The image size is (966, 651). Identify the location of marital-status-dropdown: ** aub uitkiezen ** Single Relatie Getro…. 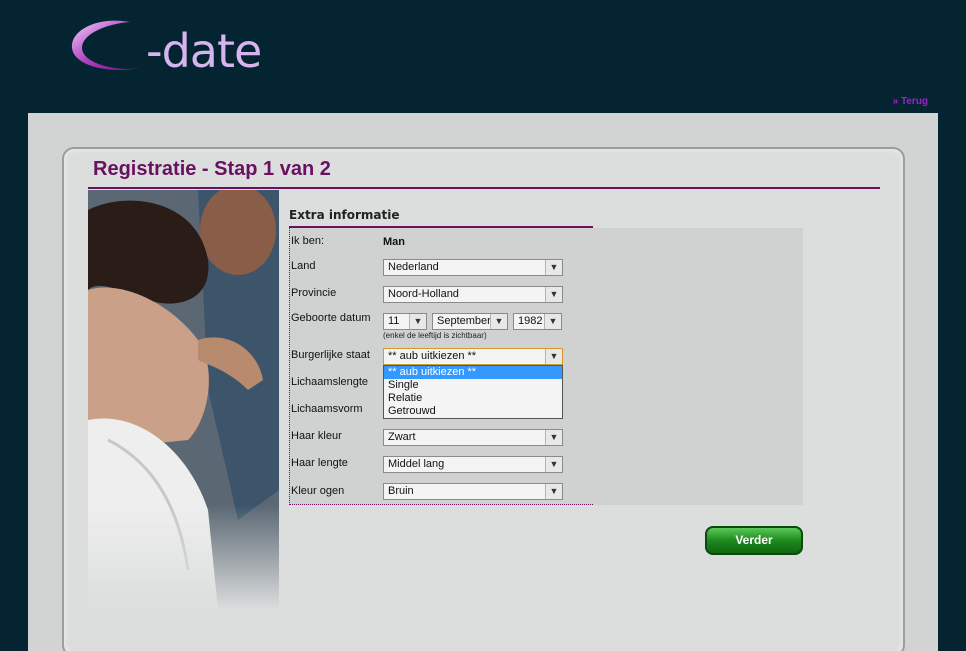
(473, 392).